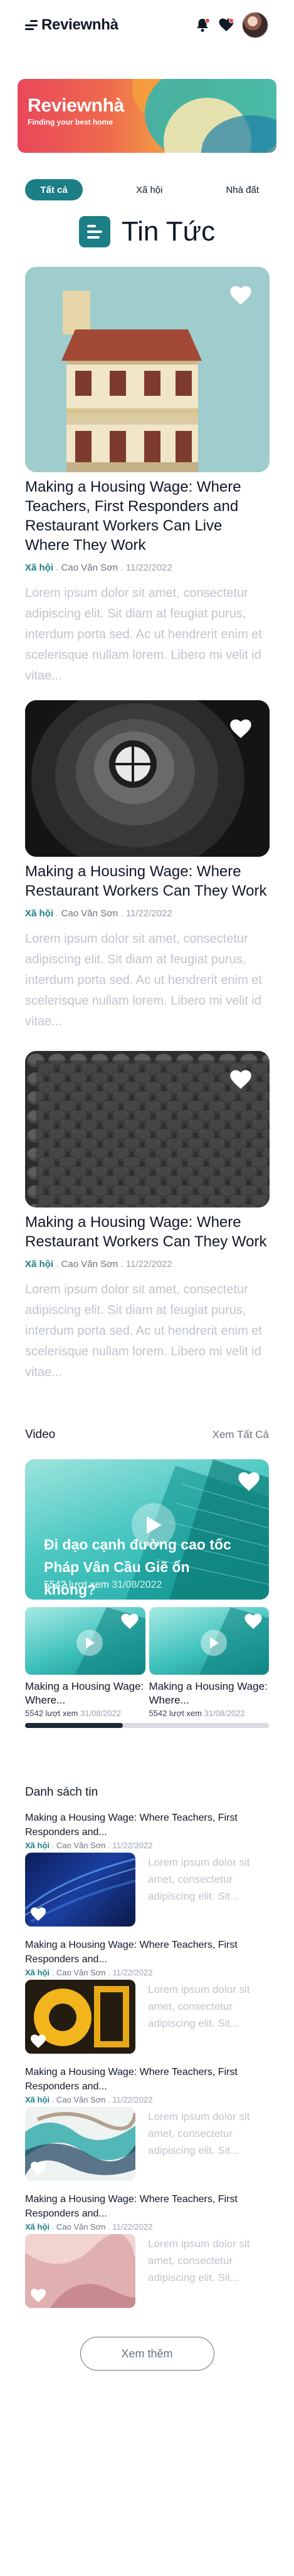 This screenshot has width=294, height=2576. What do you see at coordinates (147, 1435) in the screenshot?
I see `video-section-header: Video Xem Tất Cả` at bounding box center [147, 1435].